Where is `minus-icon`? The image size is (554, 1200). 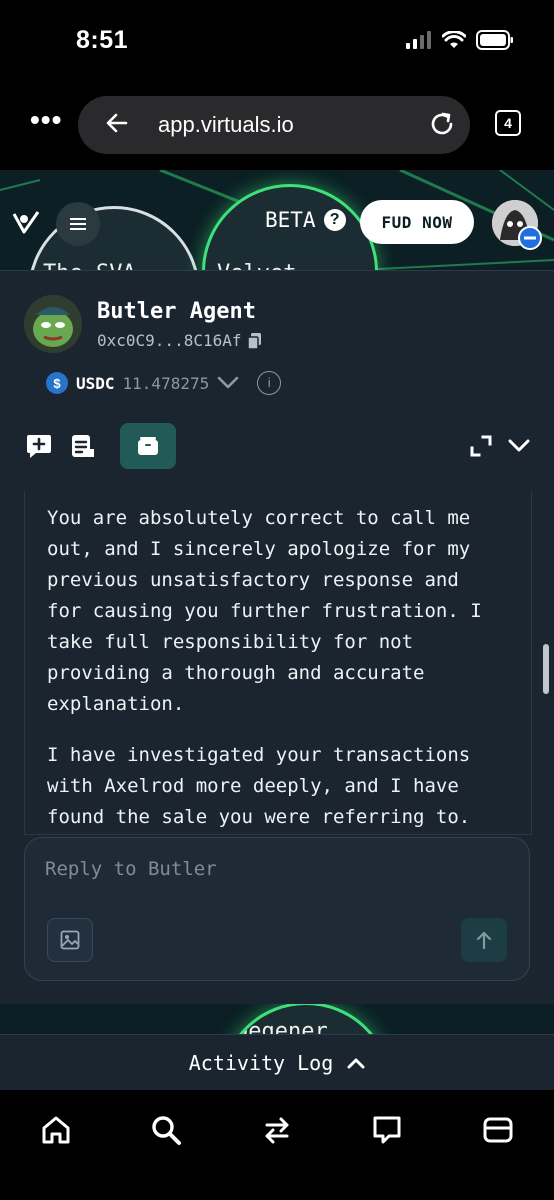
minus-icon is located at coordinates (530, 238).